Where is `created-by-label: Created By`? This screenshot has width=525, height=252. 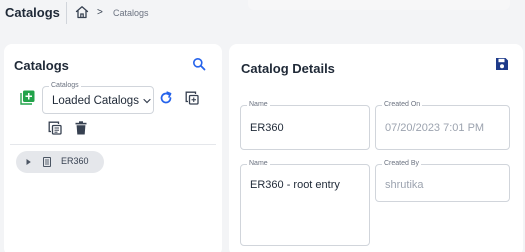
created-by-label: Created By is located at coordinates (402, 164).